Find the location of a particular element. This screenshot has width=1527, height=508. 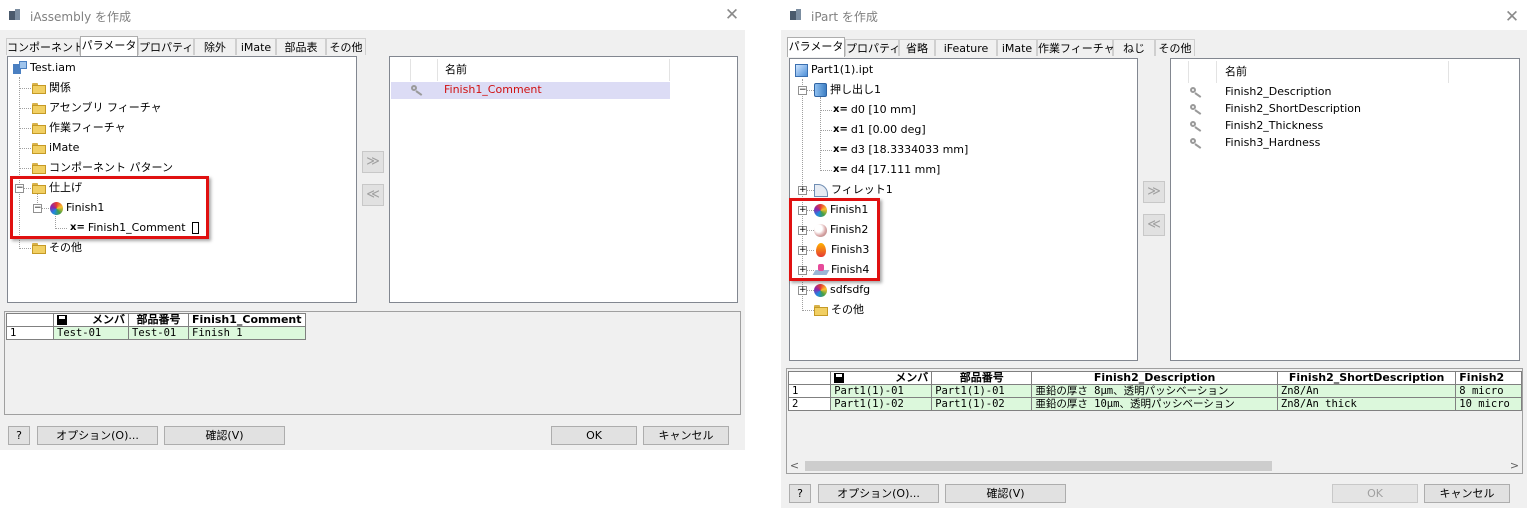

list-item: Finish2_Description is located at coordinates (1310, 92).